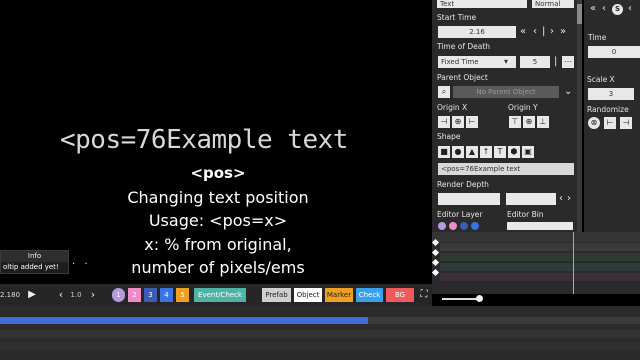 The image size is (640, 360). What do you see at coordinates (400, 295) in the screenshot?
I see `bg-button: BG` at bounding box center [400, 295].